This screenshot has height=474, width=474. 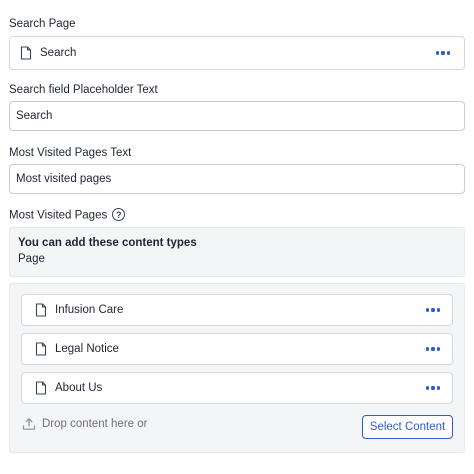 I want to click on most-visited-text-label: Most Visited Pages Text, so click(x=70, y=153).